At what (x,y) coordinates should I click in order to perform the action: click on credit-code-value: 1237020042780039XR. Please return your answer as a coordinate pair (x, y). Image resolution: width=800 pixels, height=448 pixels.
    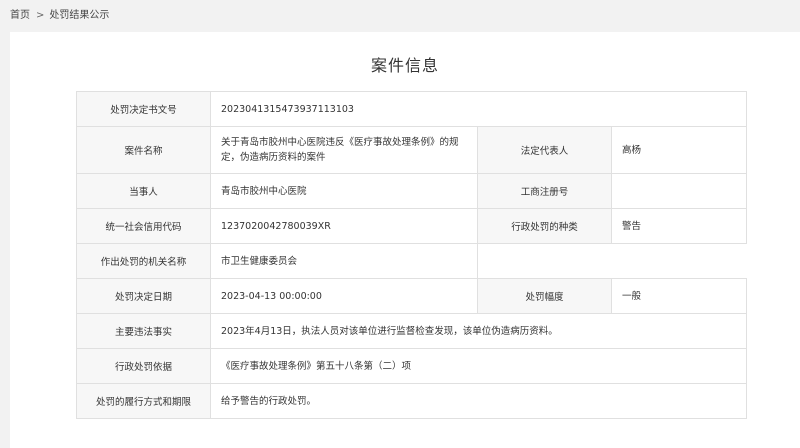
    Looking at the image, I should click on (344, 226).